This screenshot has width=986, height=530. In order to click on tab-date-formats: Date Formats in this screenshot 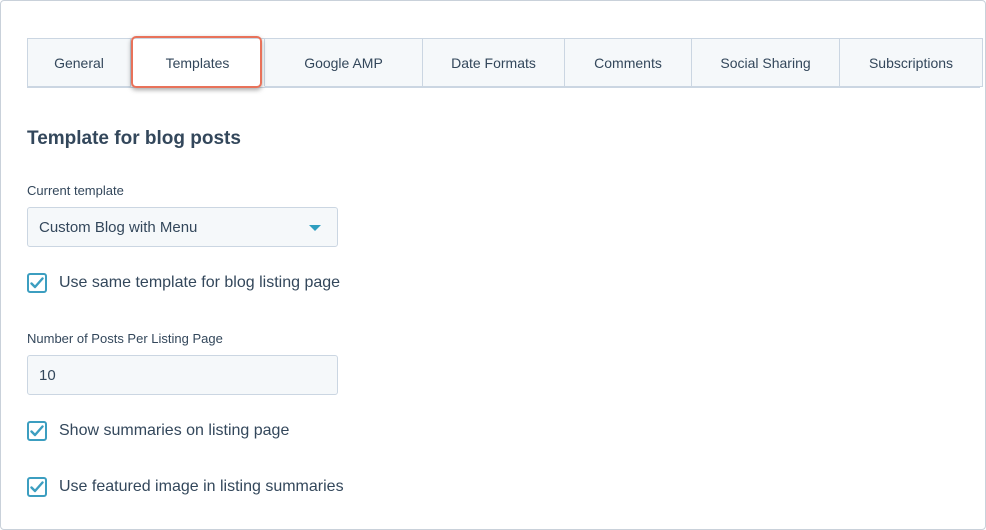, I will do `click(494, 62)`.